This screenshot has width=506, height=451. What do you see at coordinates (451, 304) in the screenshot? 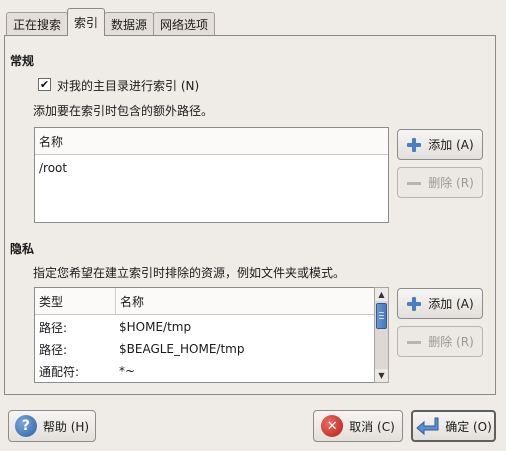
I see `add-exclusion-button-label: 添加 (A)` at bounding box center [451, 304].